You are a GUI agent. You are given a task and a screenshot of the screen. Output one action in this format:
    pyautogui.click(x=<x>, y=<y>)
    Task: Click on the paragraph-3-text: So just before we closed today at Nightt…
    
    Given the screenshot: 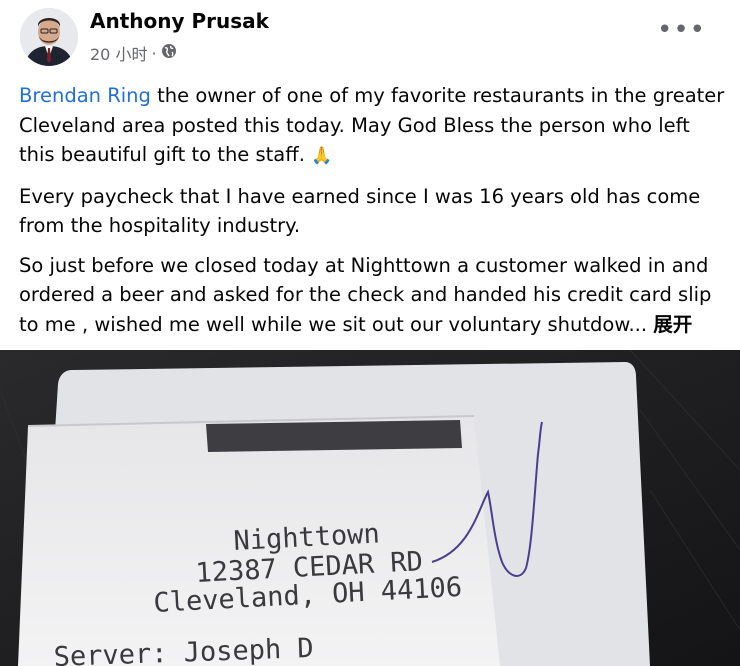 What is the action you would take?
    pyautogui.click(x=365, y=294)
    